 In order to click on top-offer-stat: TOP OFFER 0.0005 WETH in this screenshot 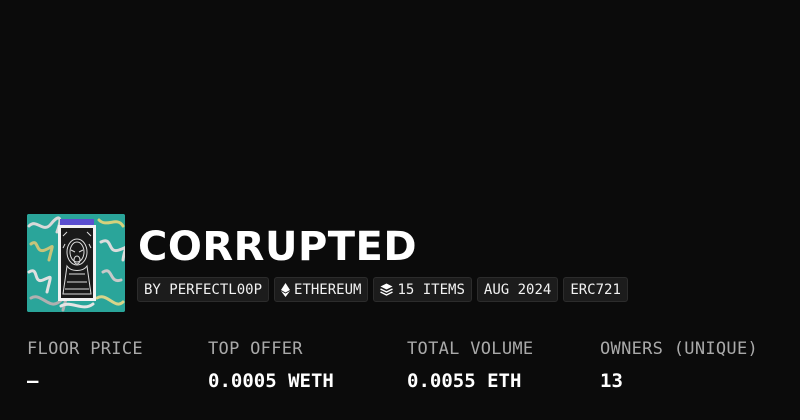, I will do `click(271, 365)`.